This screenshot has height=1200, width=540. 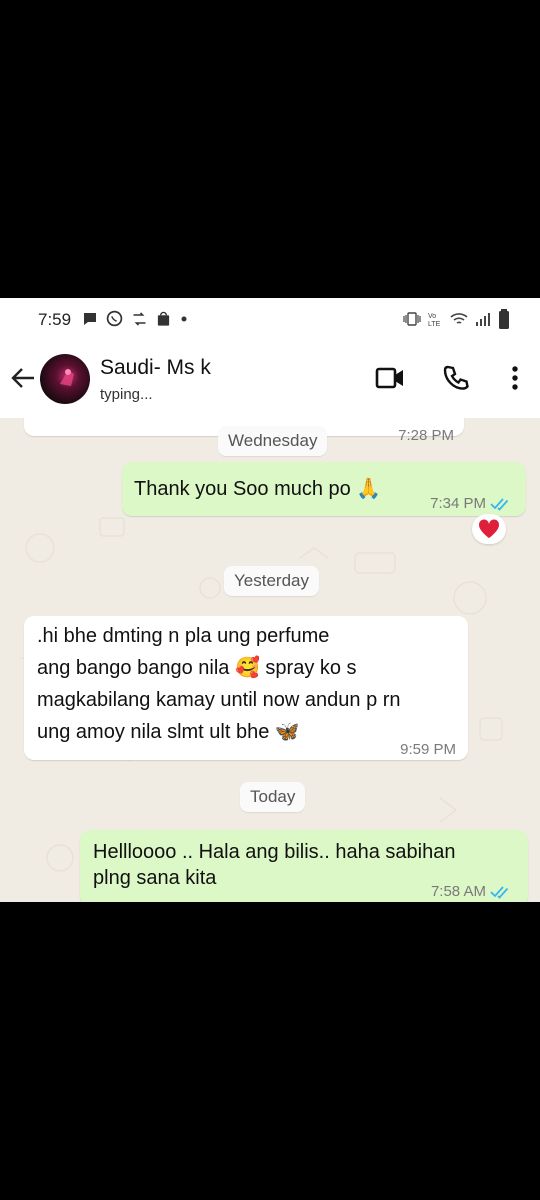 I want to click on message-line: ang bango bango nila 🥰 spray ko s, so click(x=197, y=668).